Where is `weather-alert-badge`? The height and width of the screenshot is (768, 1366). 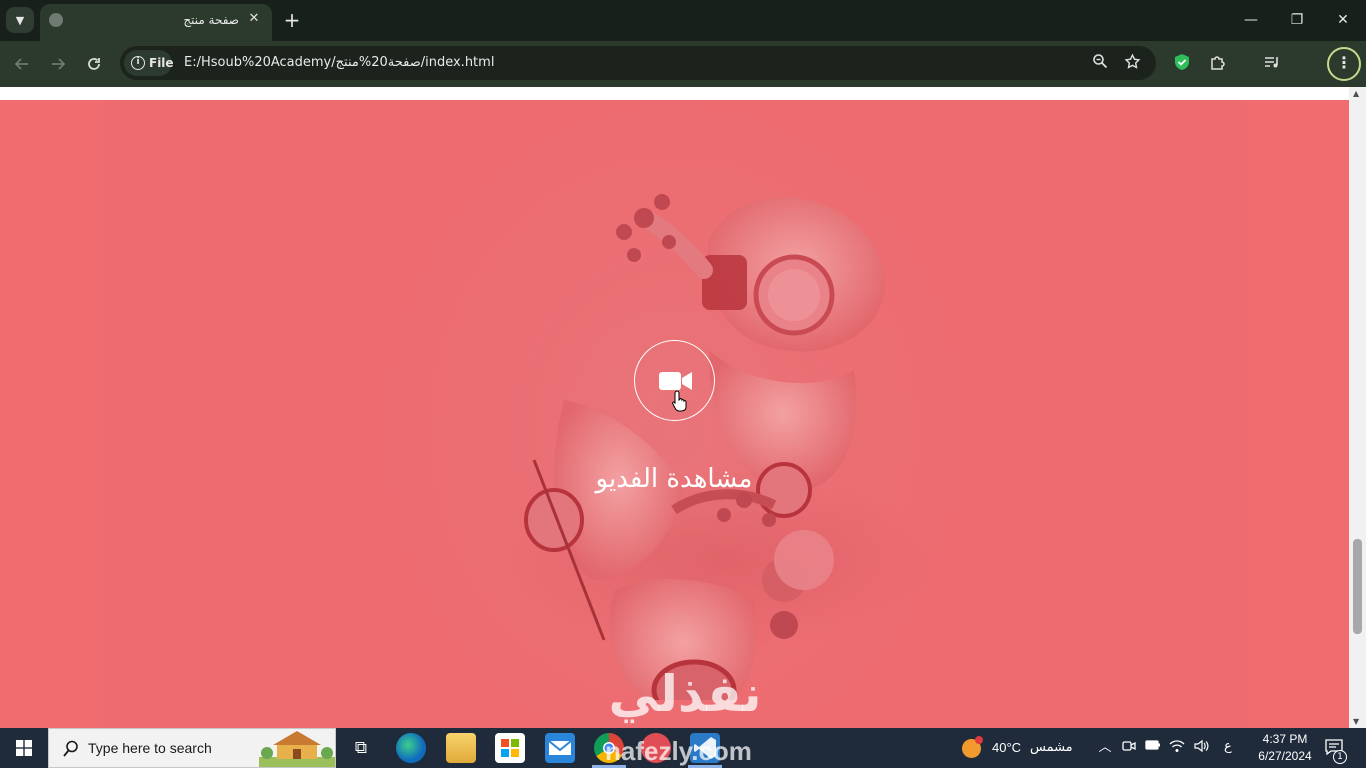
weather-alert-badge is located at coordinates (979, 740).